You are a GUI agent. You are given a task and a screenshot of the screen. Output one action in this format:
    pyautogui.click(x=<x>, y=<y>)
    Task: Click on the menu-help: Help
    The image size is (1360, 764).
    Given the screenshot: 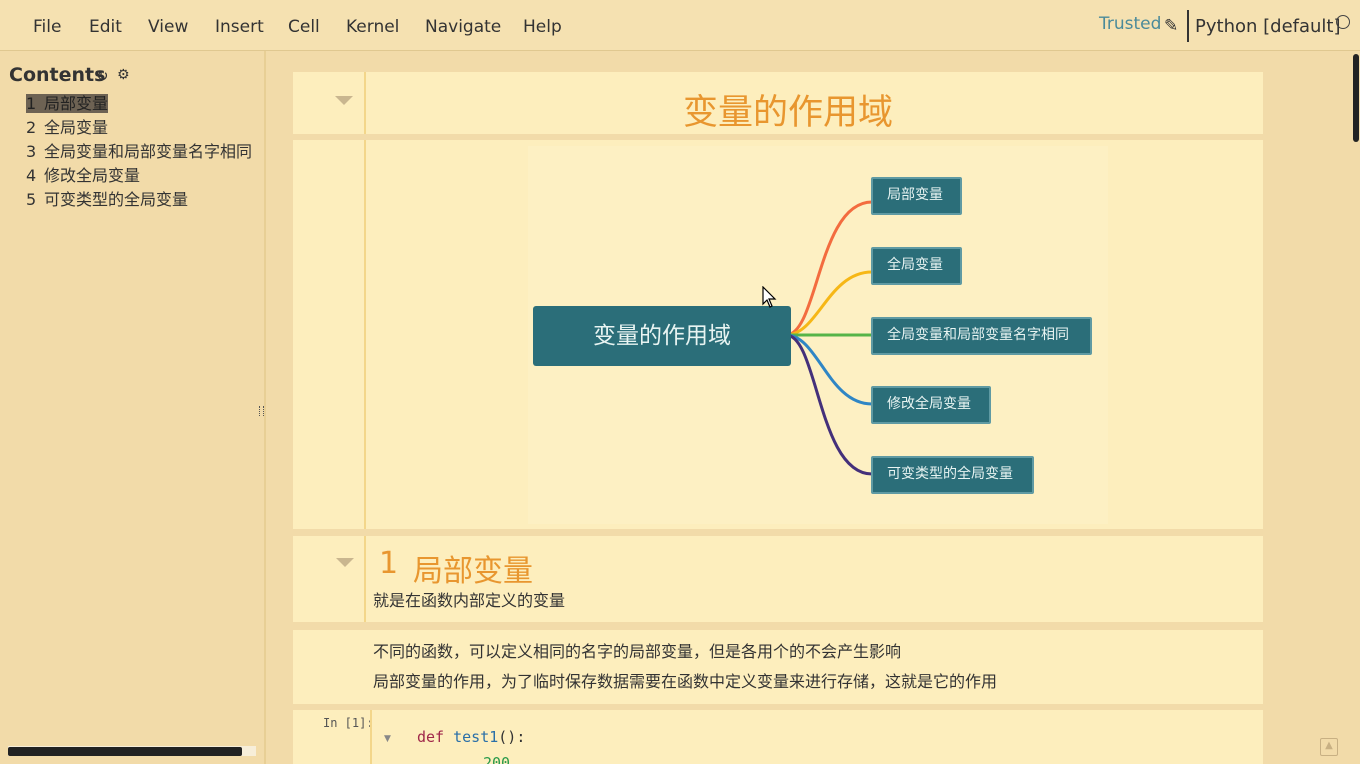 What is the action you would take?
    pyautogui.click(x=542, y=27)
    